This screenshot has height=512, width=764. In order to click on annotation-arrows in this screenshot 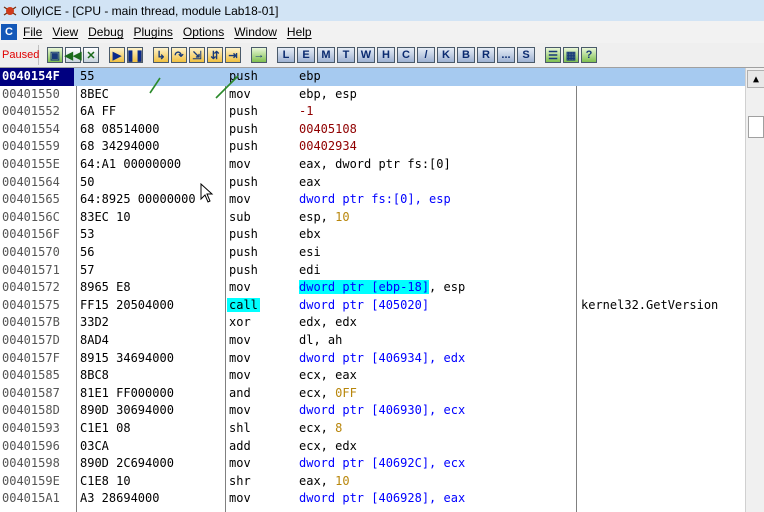, I will do `click(194, 87)`.